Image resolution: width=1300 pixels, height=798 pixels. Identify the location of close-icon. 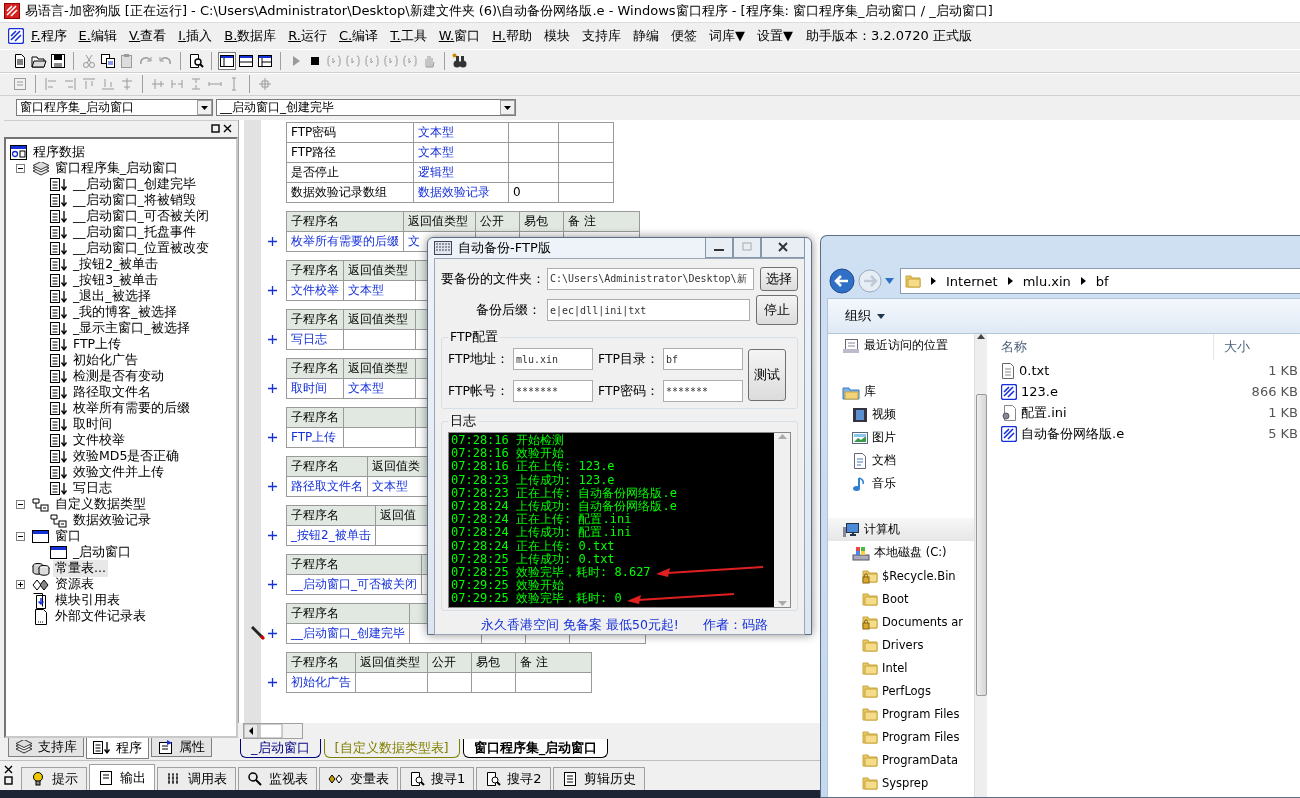
(783, 248).